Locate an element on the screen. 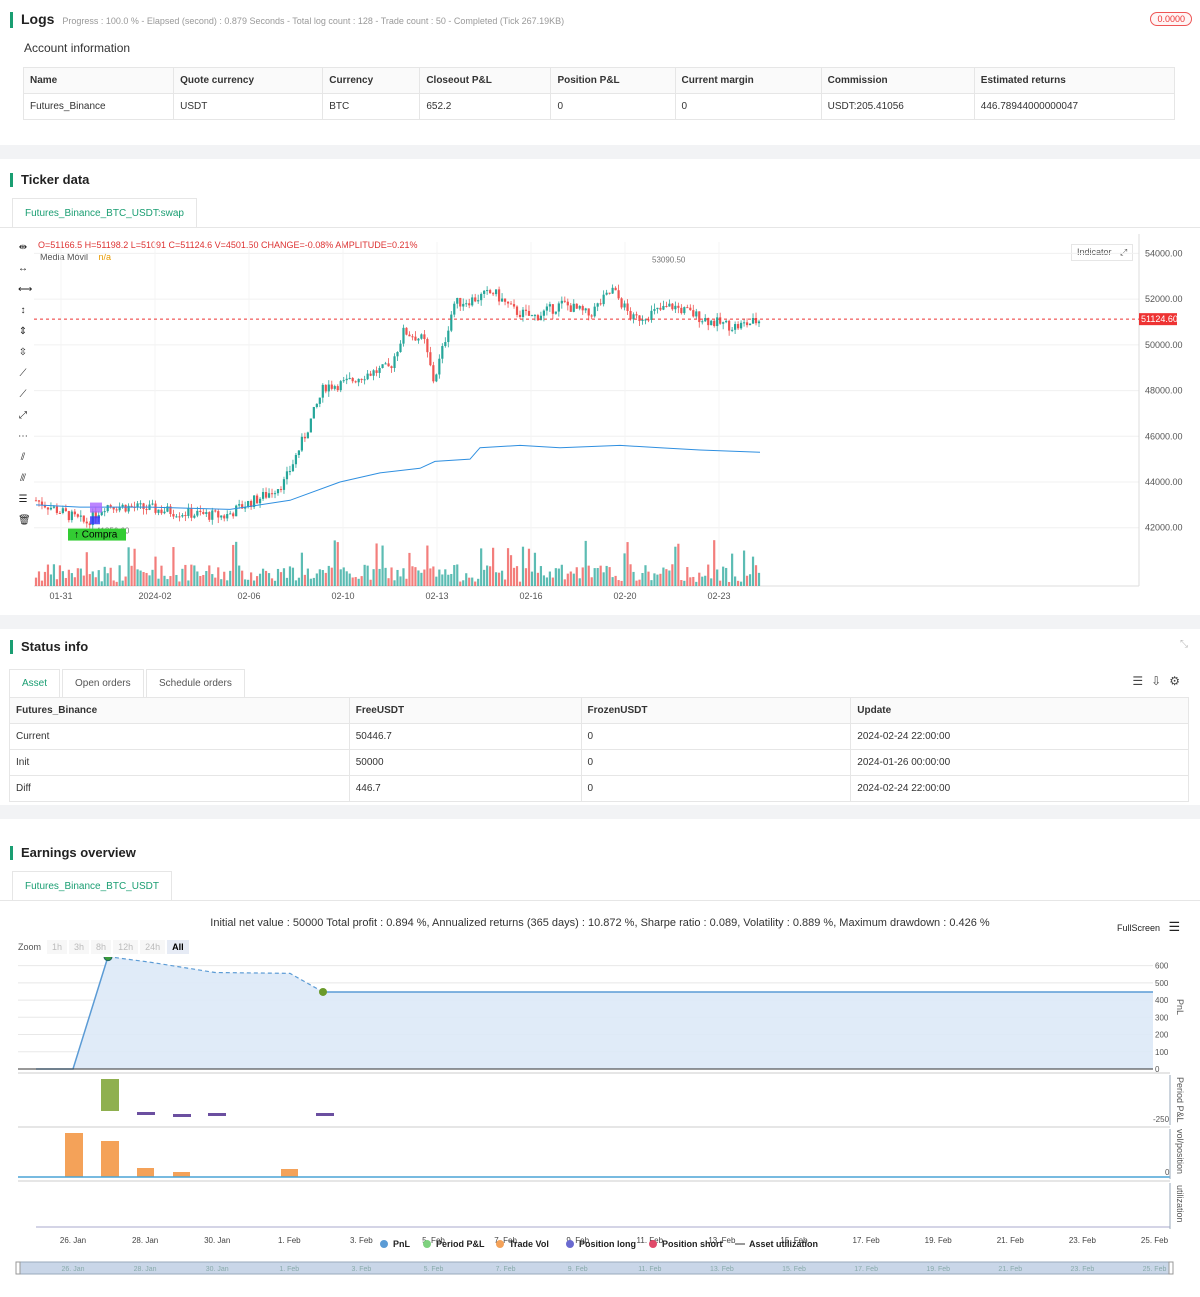  zoom-option-All: All is located at coordinates (178, 947).